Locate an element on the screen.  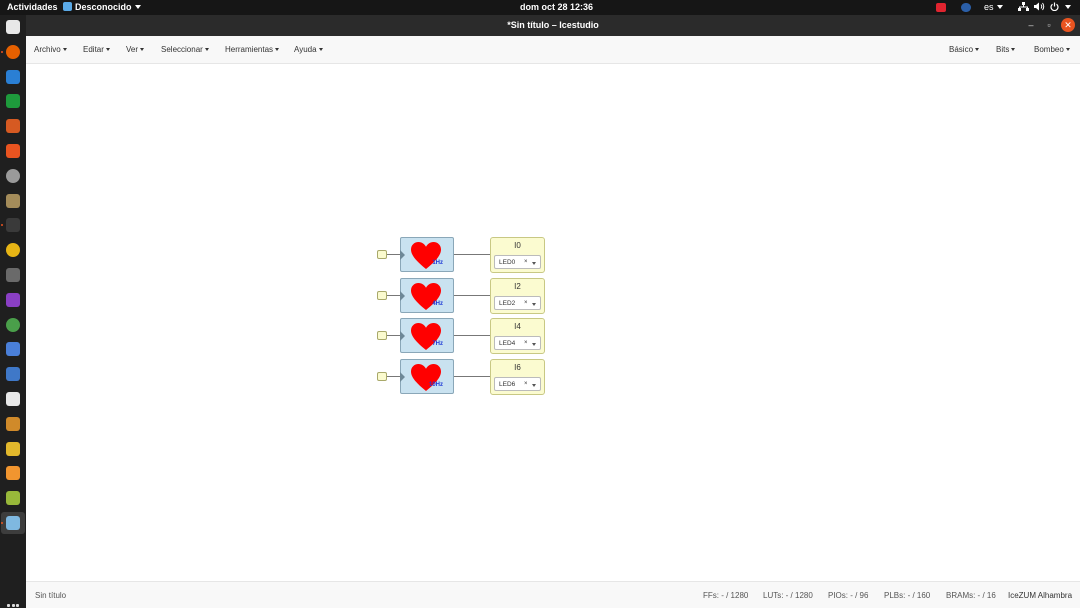
menu-archivo: Archivo is located at coordinates (50, 50).